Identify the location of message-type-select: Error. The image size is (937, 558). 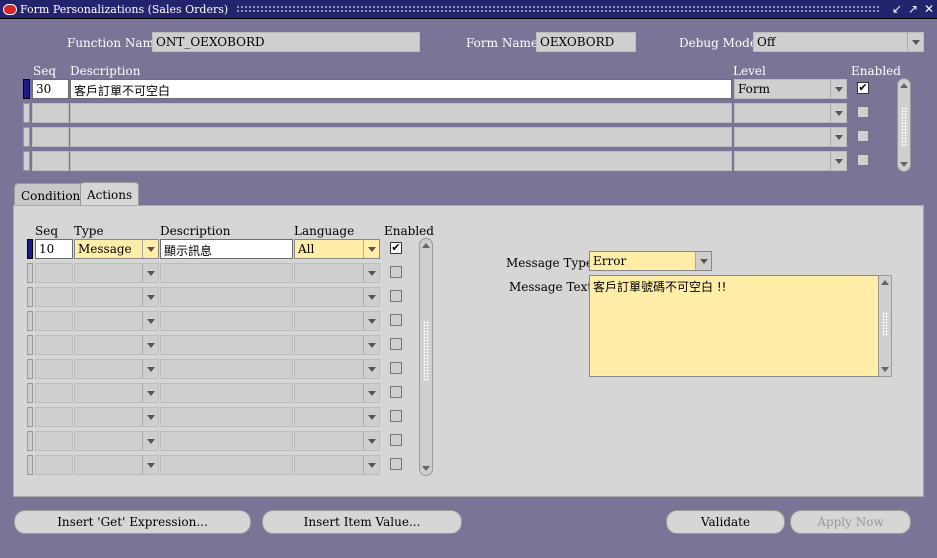
(650, 261).